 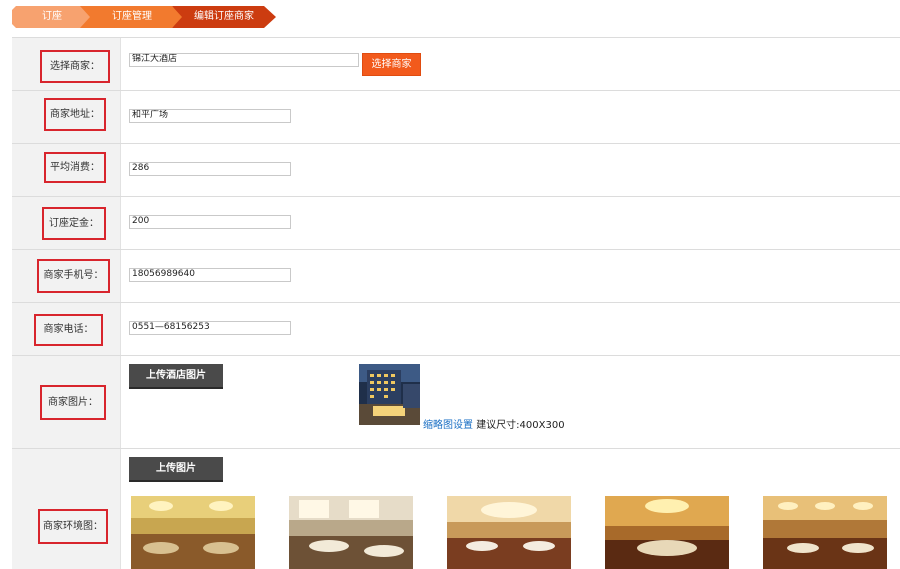 What do you see at coordinates (391, 64) in the screenshot?
I see `select-merchant-button: 选择商家` at bounding box center [391, 64].